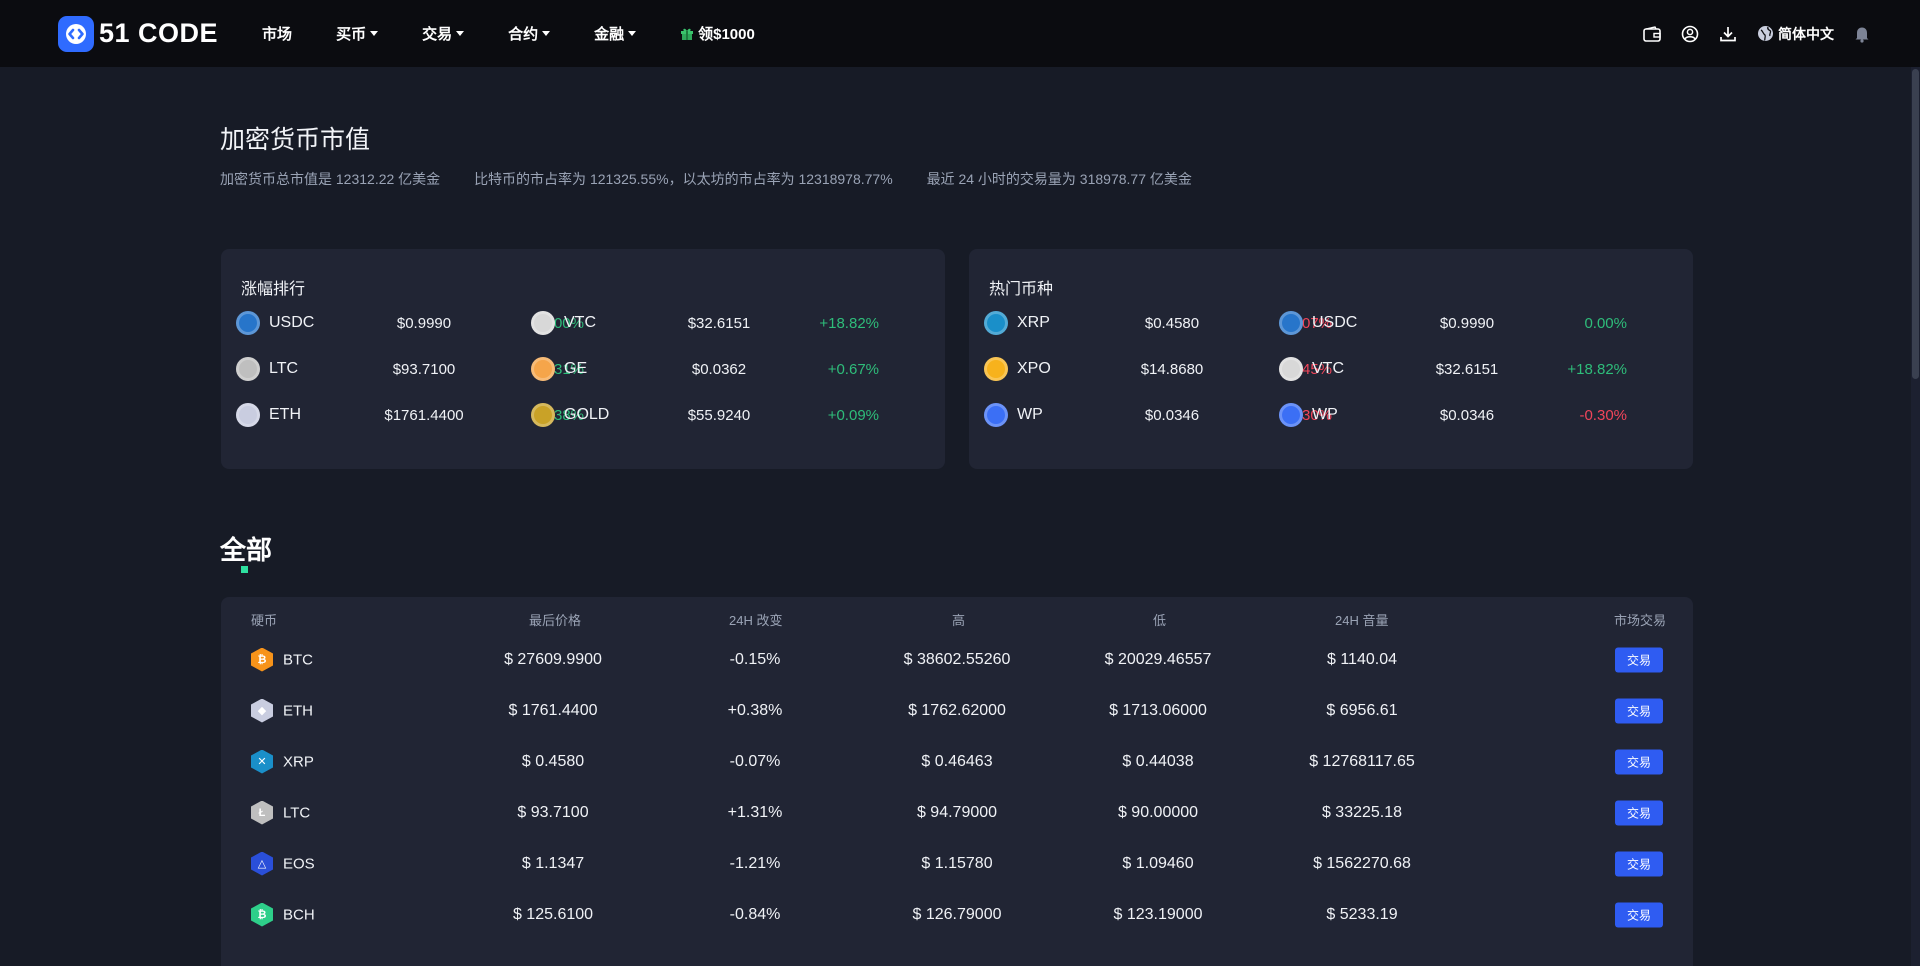 The width and height of the screenshot is (1920, 966). Describe the element at coordinates (996, 369) in the screenshot. I see `xpo-icon` at that location.